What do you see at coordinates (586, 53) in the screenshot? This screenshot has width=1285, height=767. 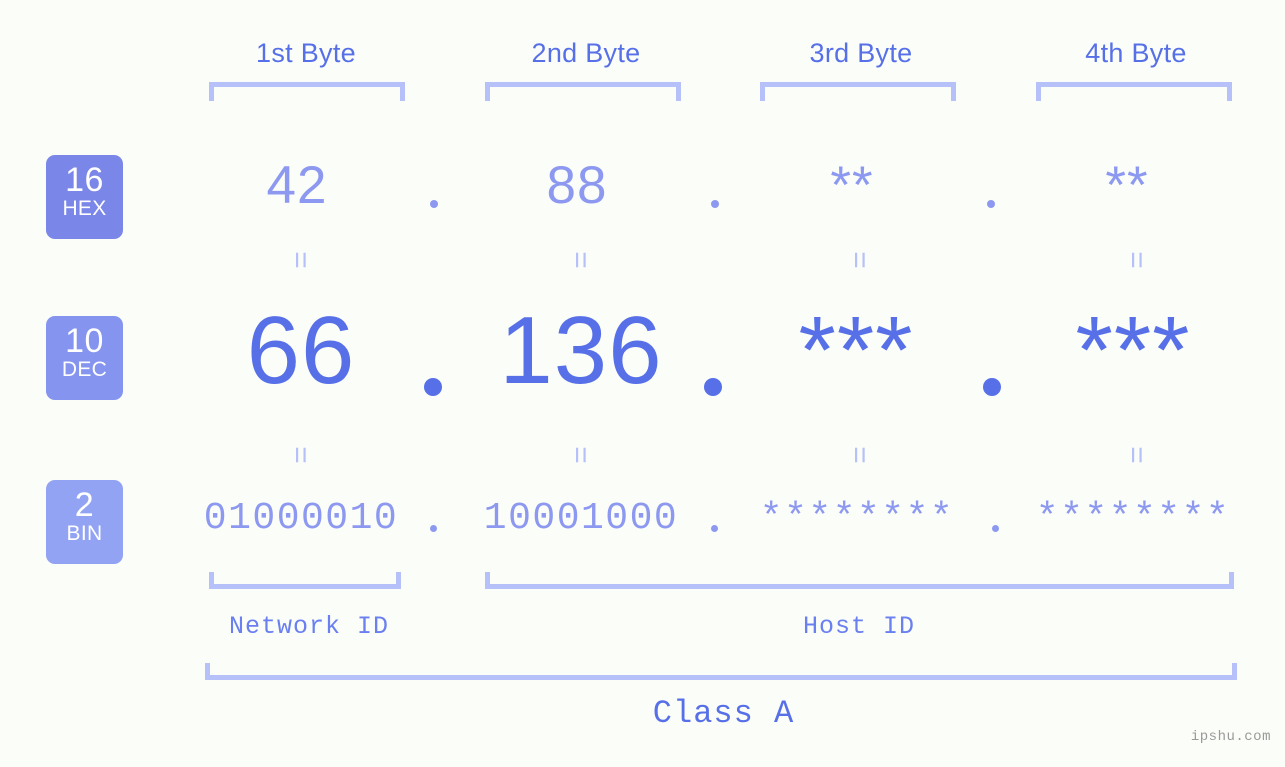 I see `byte-header-2: 2nd Byte` at bounding box center [586, 53].